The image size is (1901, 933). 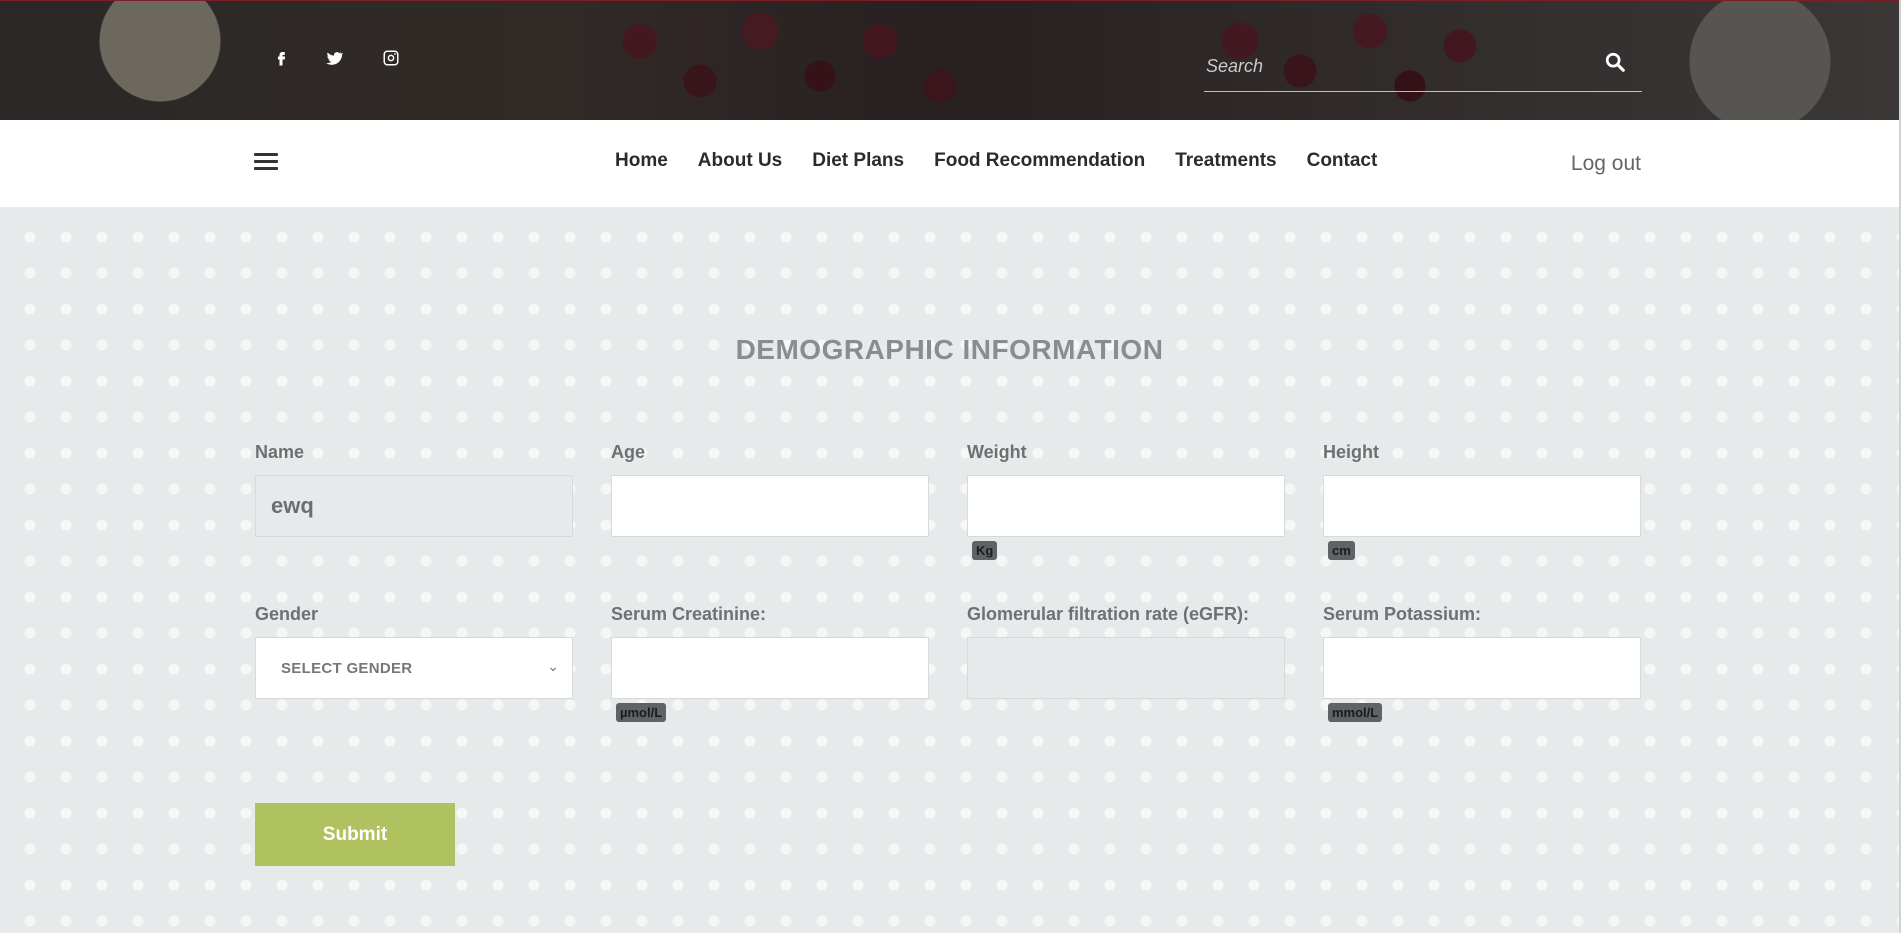 I want to click on twitter-icon, so click(x=334, y=58).